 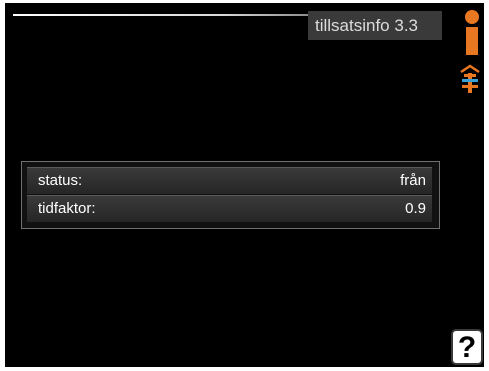 I want to click on info-row-time-factor: tidfaktor: 0.9, so click(x=229, y=208).